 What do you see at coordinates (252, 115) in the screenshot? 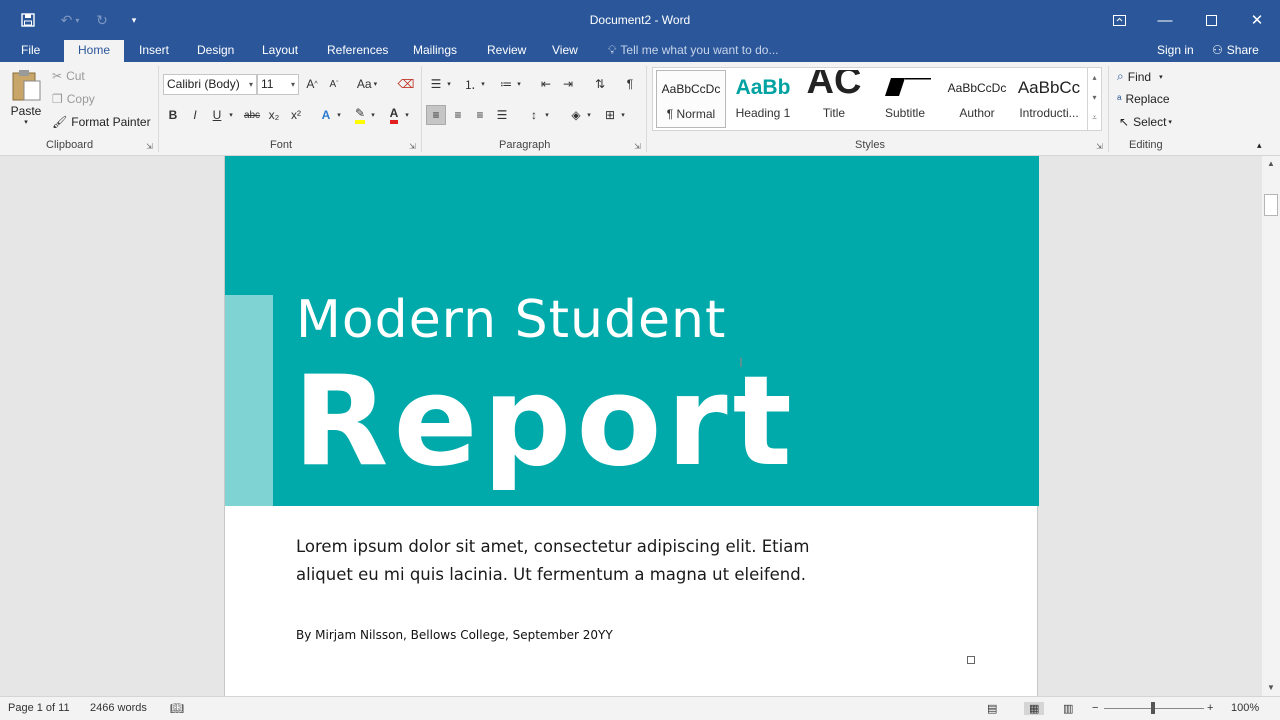
I see `strikethrough-button: abc` at bounding box center [252, 115].